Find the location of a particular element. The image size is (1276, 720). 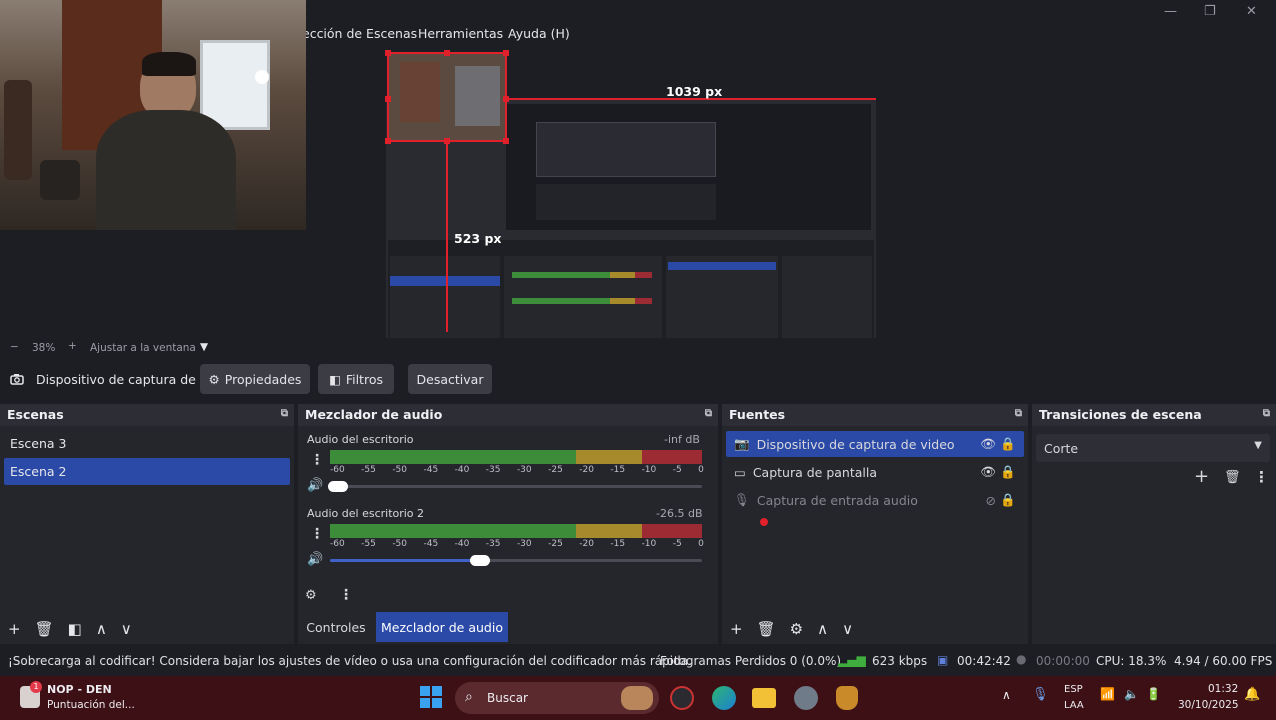

scenes-toolbar: + 🗑 ◧ ∧ ∨ is located at coordinates (147, 629).